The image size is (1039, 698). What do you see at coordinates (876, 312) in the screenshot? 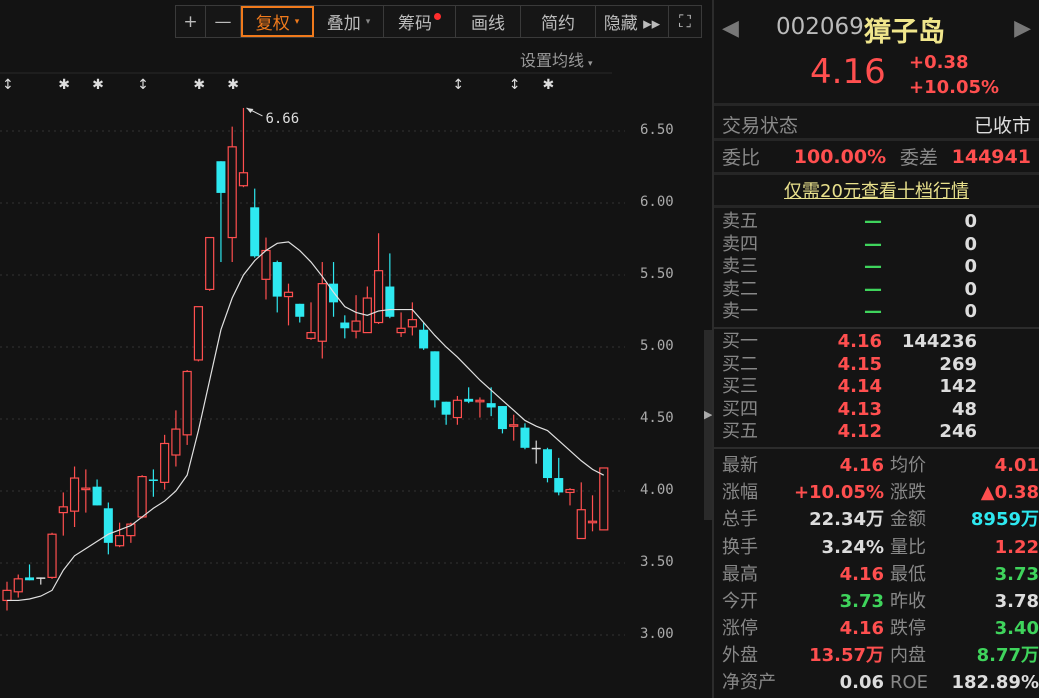
I see `ask-row: 卖一 — 0` at bounding box center [876, 312].